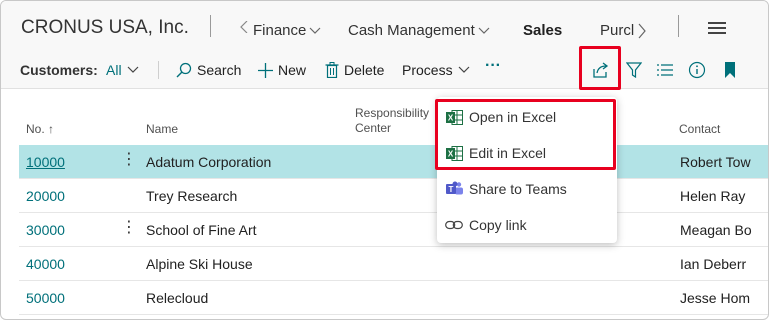 This screenshot has height=320, width=769. I want to click on menu-item-copy-link: Copy link, so click(527, 225).